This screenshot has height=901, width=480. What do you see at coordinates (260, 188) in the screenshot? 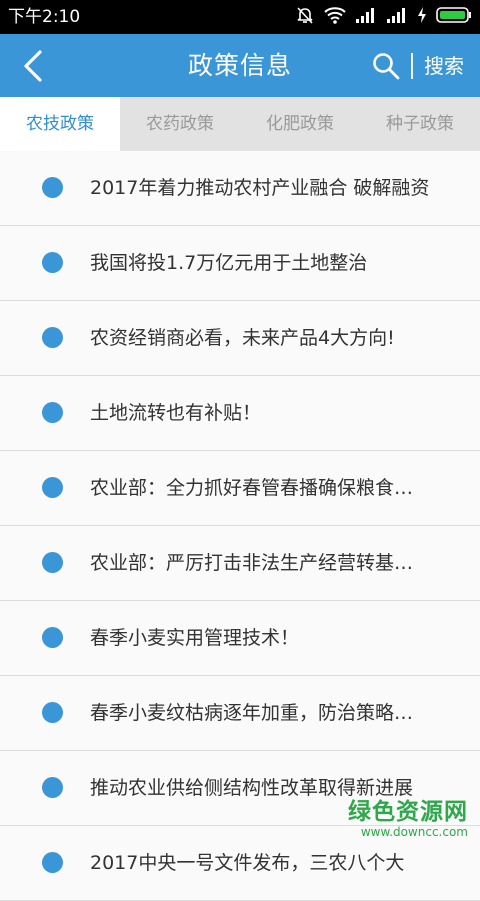
I see `list-item-title: 2017年着力推动农村产业融合 破解融资` at bounding box center [260, 188].